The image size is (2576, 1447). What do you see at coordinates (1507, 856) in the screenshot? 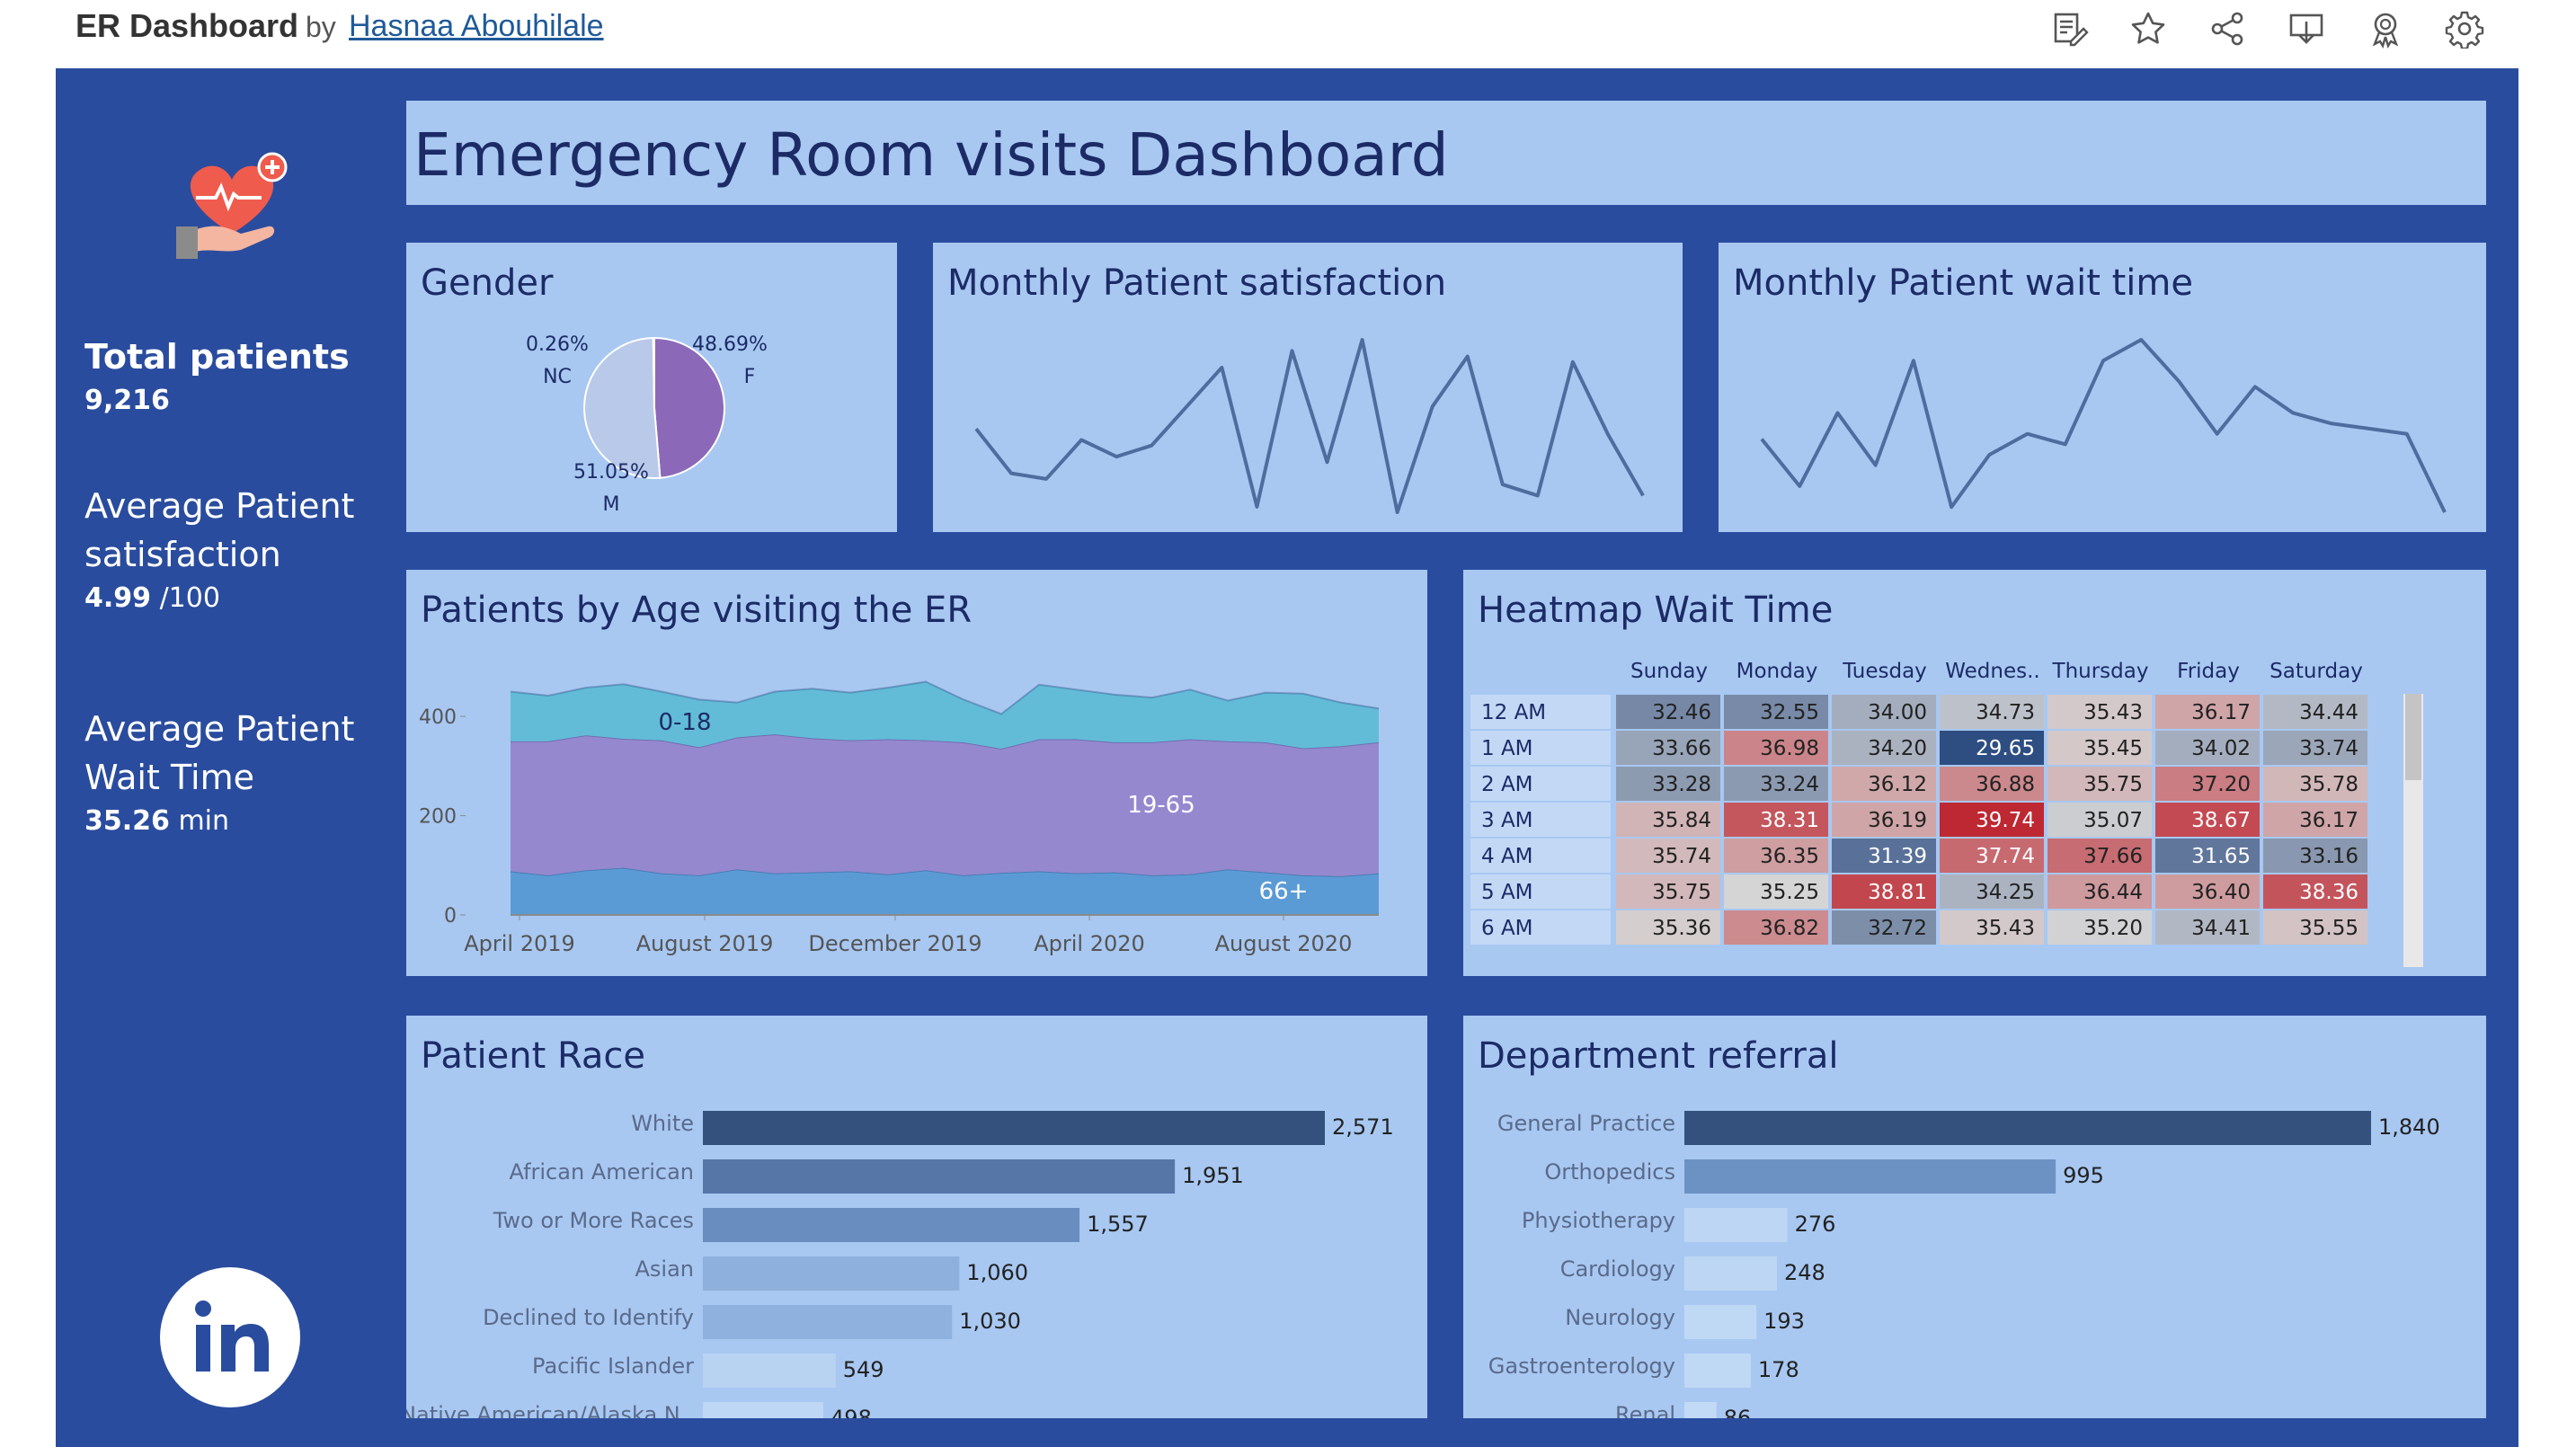
I see `heatmap-row-label: 4 AM` at bounding box center [1507, 856].